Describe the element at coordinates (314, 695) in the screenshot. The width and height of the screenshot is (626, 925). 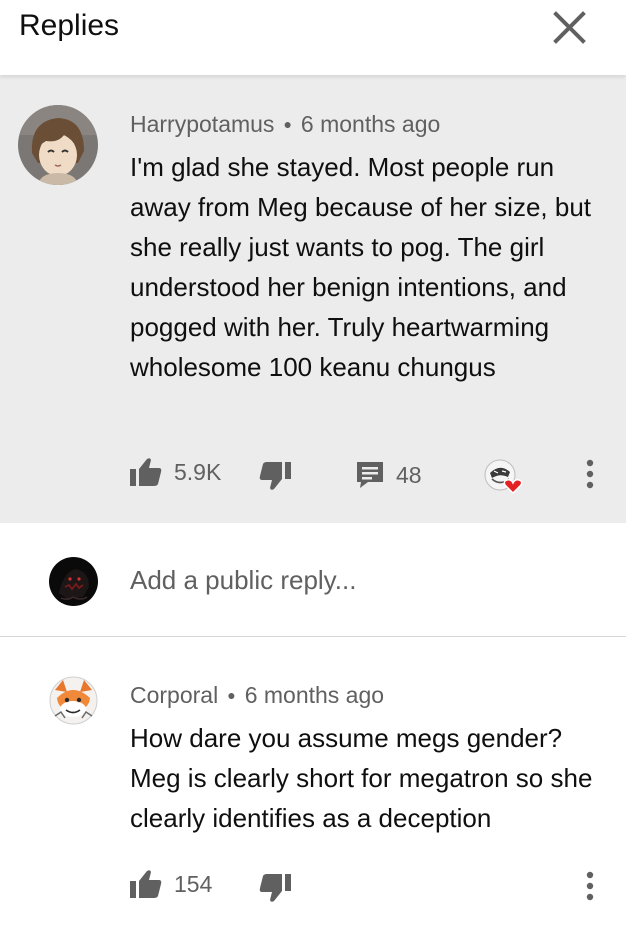
I see `reply-time: 6 months ago` at that location.